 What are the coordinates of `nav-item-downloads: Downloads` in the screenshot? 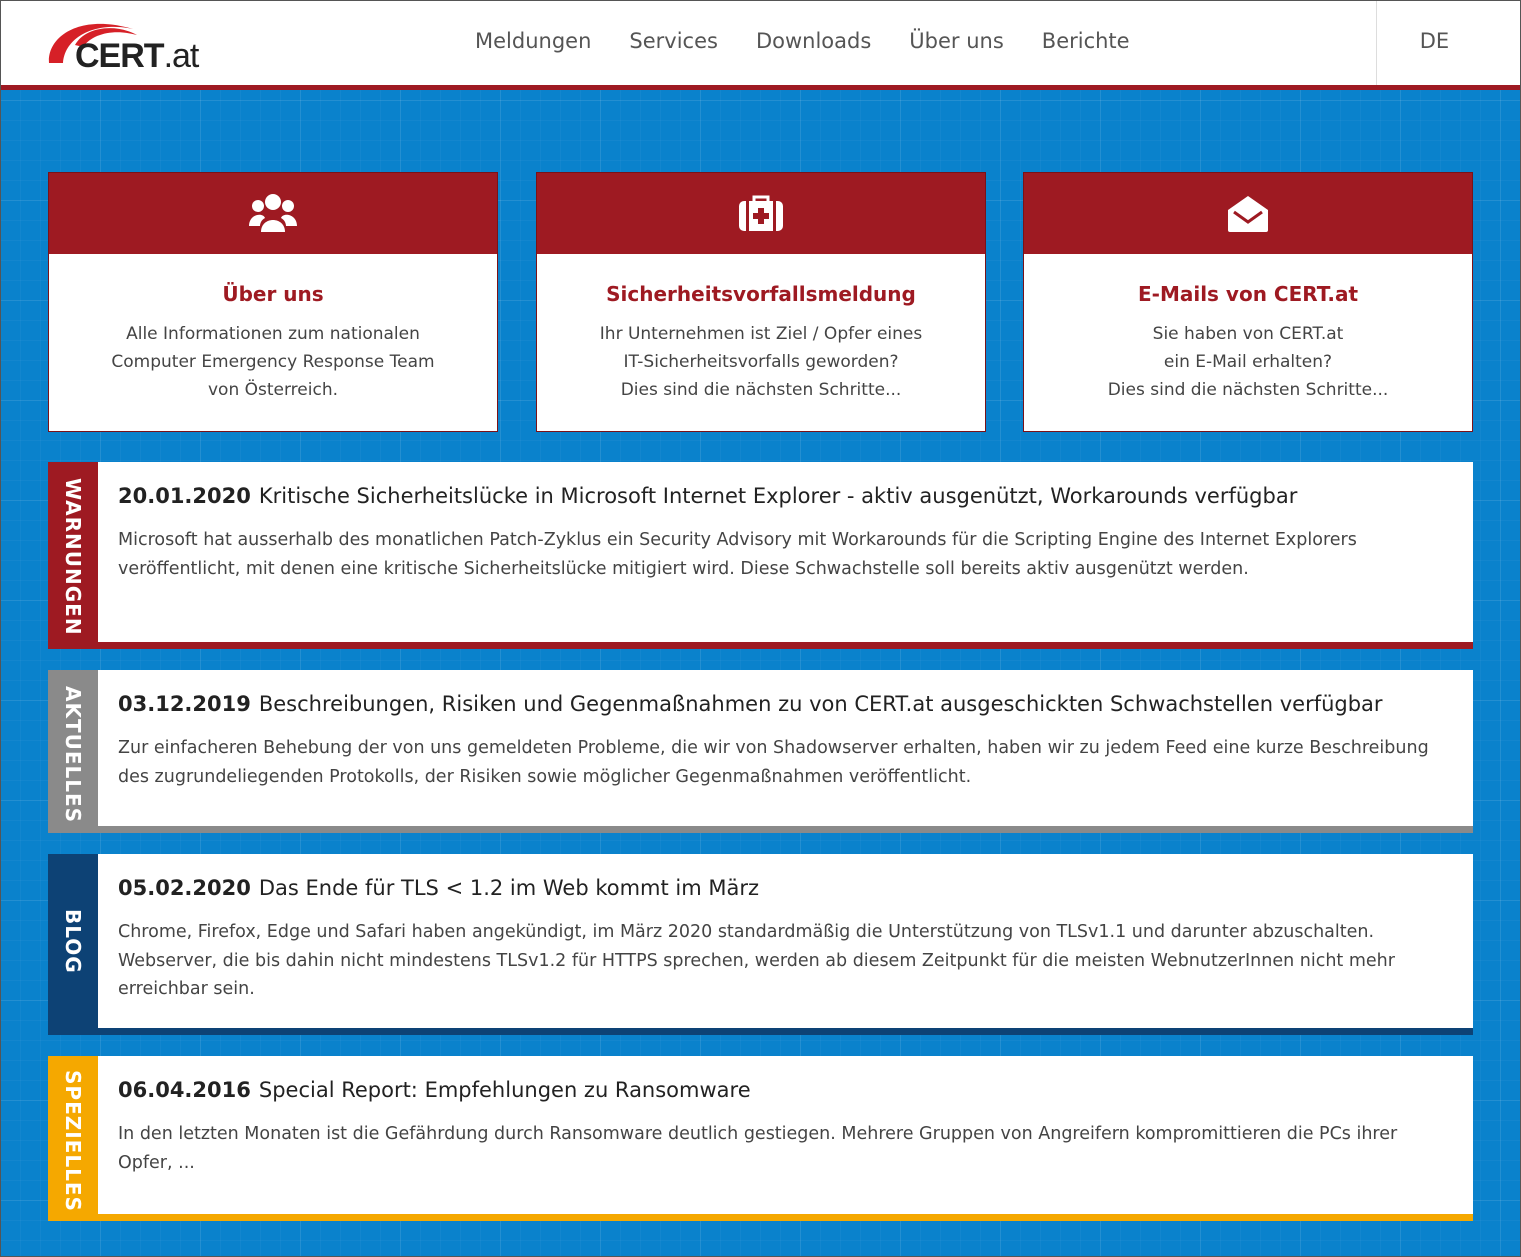 It's located at (813, 41).